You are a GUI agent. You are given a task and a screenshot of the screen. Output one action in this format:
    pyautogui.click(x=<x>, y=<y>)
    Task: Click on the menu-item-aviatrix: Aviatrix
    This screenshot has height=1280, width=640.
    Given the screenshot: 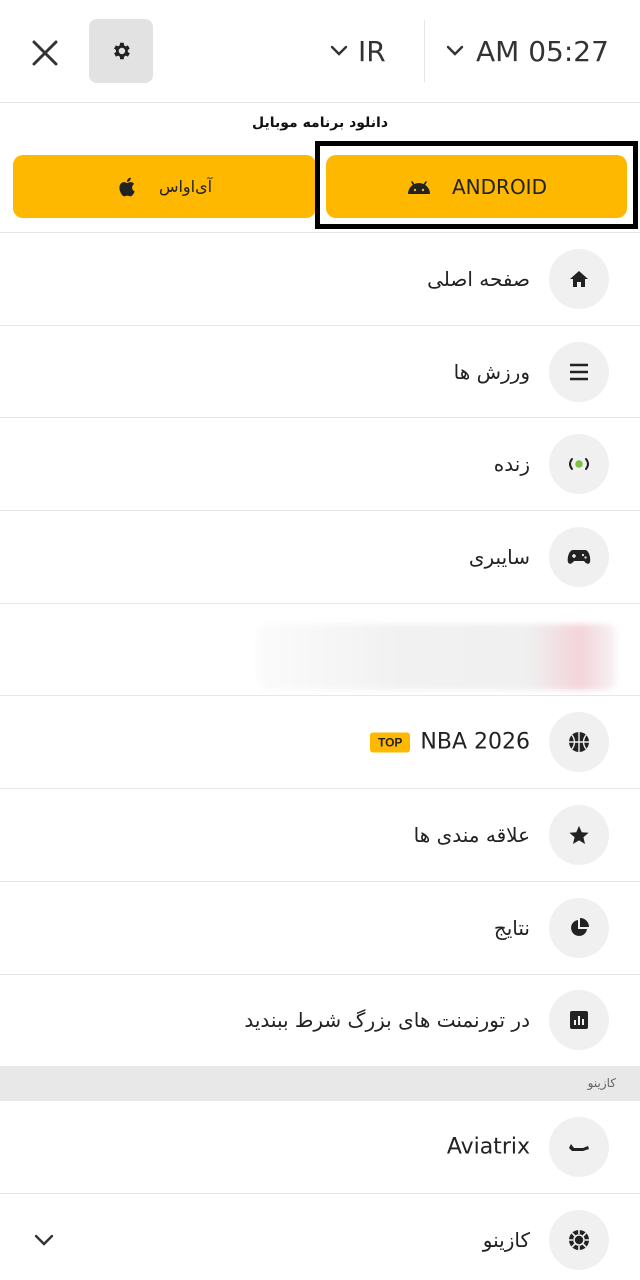 What is the action you would take?
    pyautogui.click(x=320, y=1147)
    